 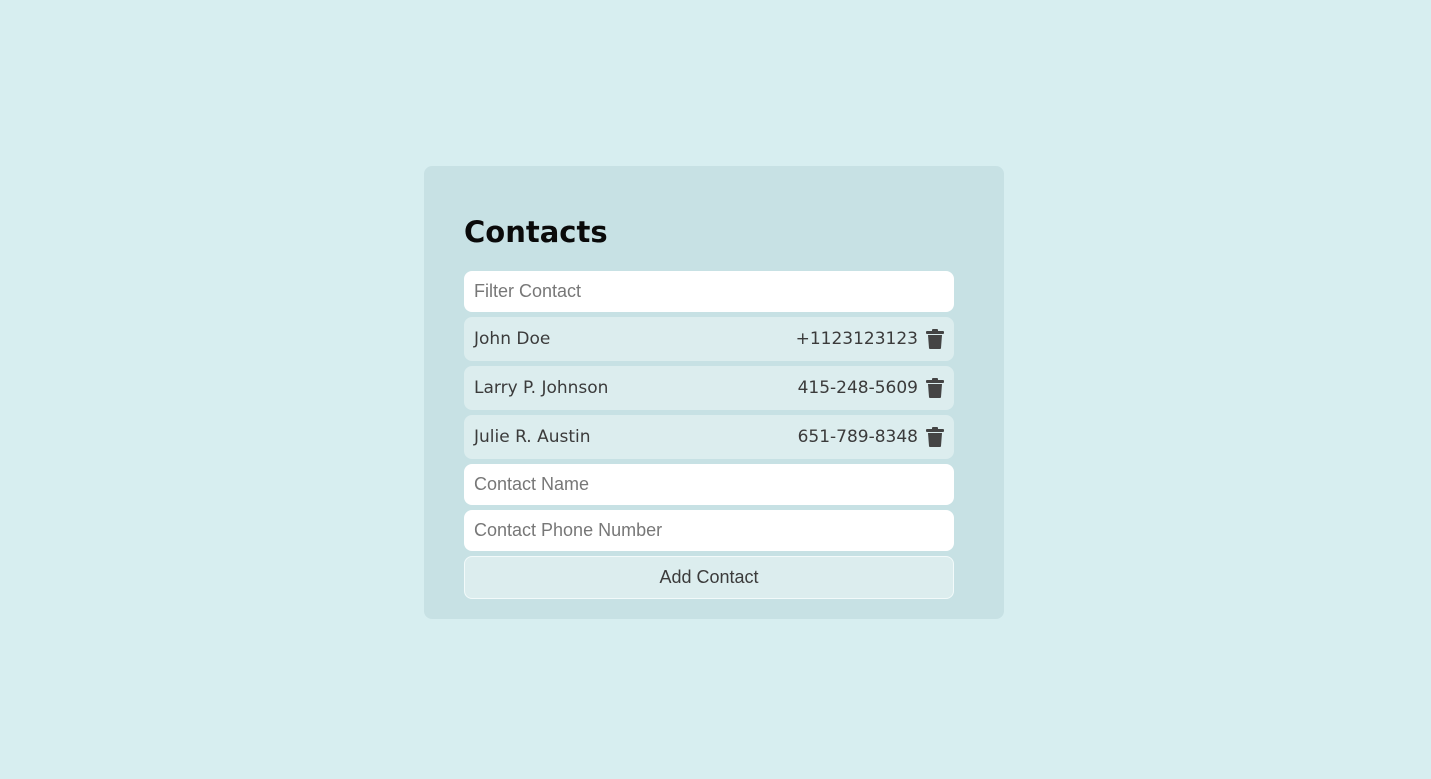 What do you see at coordinates (857, 437) in the screenshot?
I see `contact-phone: 651-789-8348` at bounding box center [857, 437].